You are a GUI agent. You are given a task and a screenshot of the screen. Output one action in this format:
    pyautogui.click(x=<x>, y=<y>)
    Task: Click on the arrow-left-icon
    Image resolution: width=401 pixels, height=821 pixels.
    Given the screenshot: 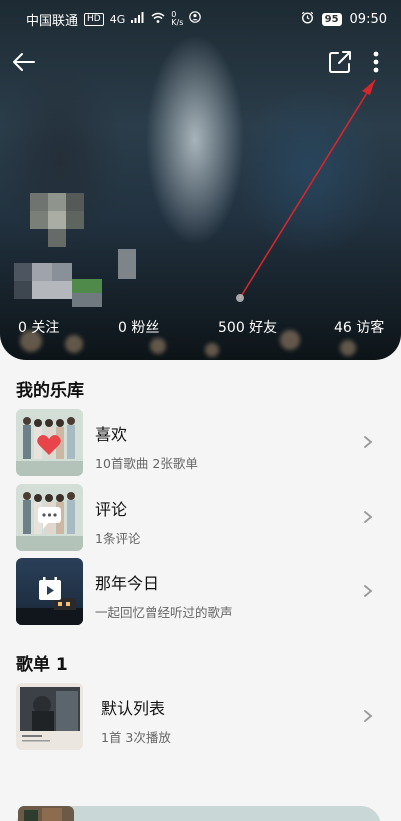 What is the action you would take?
    pyautogui.click(x=24, y=62)
    